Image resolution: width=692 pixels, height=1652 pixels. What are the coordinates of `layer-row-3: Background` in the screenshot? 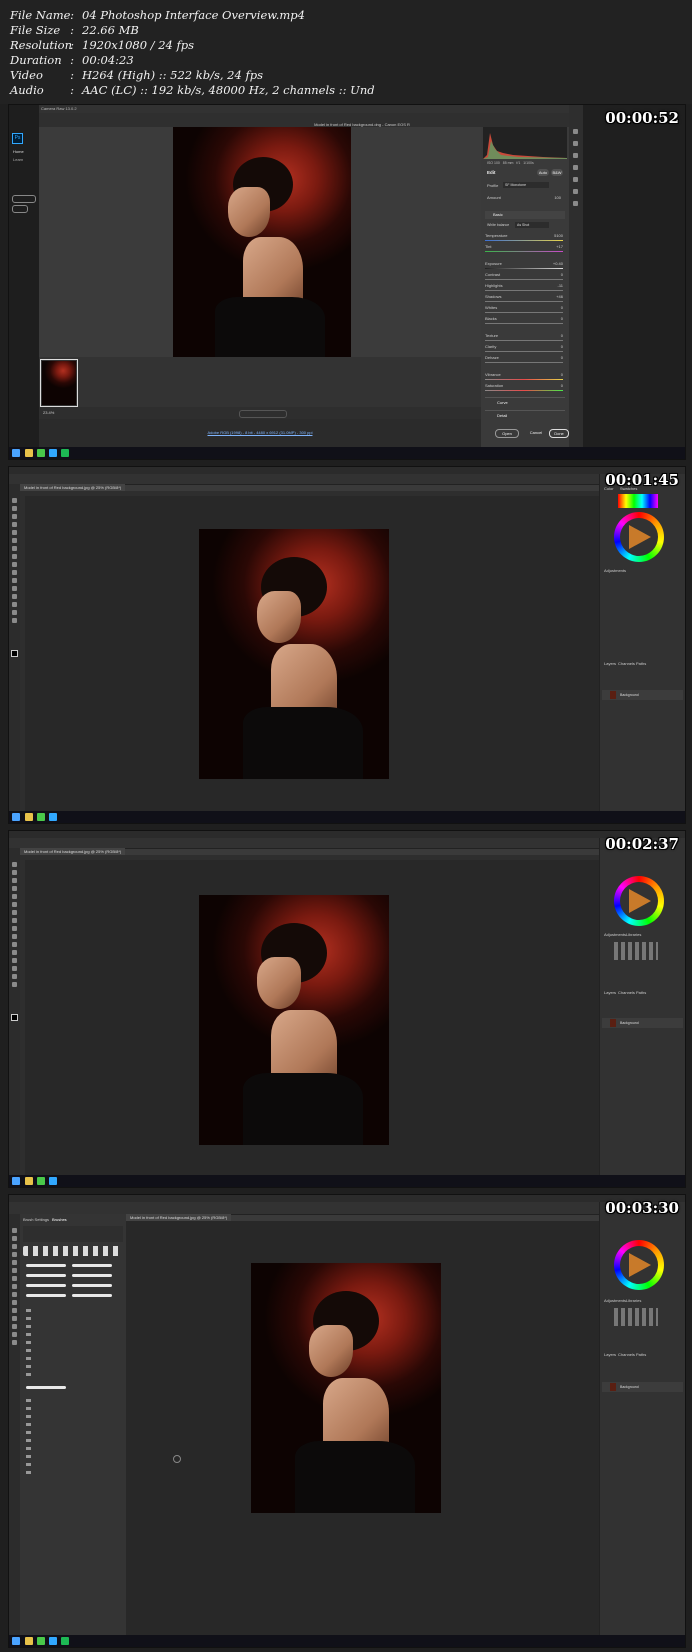 It's located at (642, 1023).